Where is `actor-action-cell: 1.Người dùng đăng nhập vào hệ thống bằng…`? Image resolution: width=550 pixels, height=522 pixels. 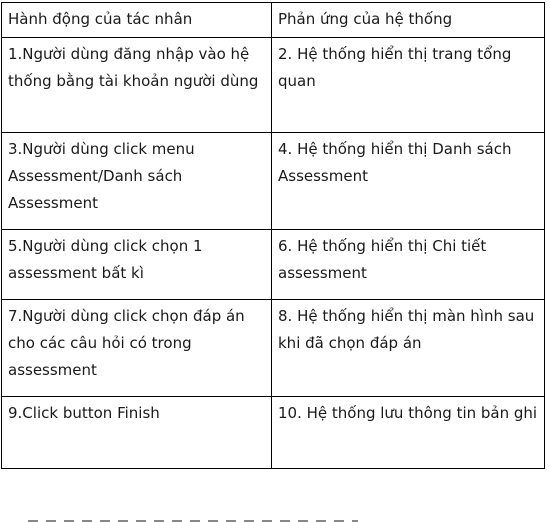 actor-action-cell: 1.Người dùng đăng nhập vào hệ thống bằng… is located at coordinates (136, 85).